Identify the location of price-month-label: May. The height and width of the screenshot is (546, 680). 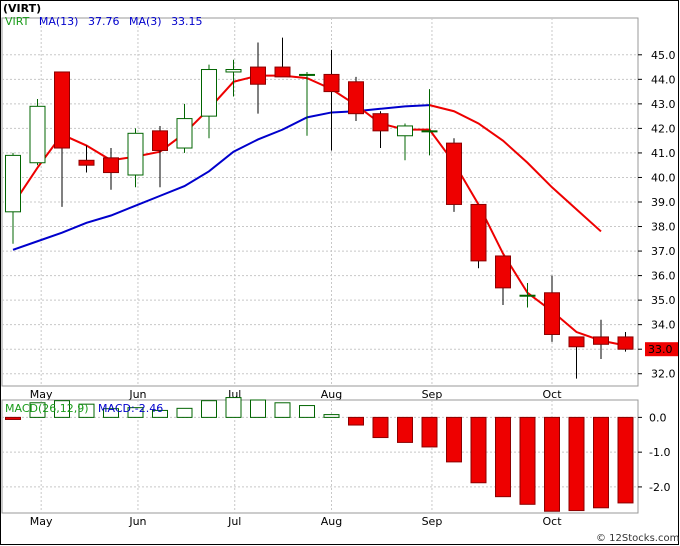
(41, 394).